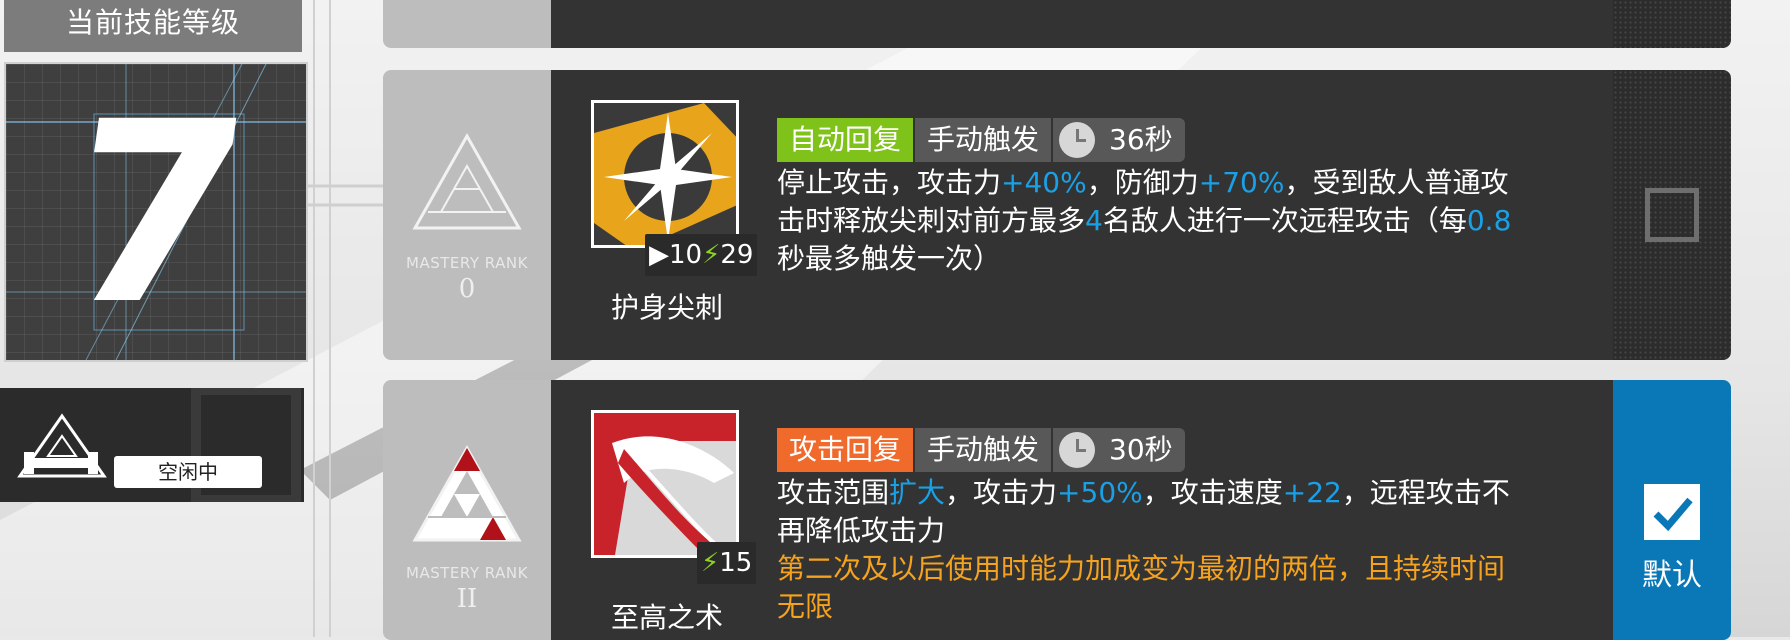 This screenshot has height=640, width=1790. Describe the element at coordinates (188, 472) in the screenshot. I see `status-badge: 空闲中` at that location.